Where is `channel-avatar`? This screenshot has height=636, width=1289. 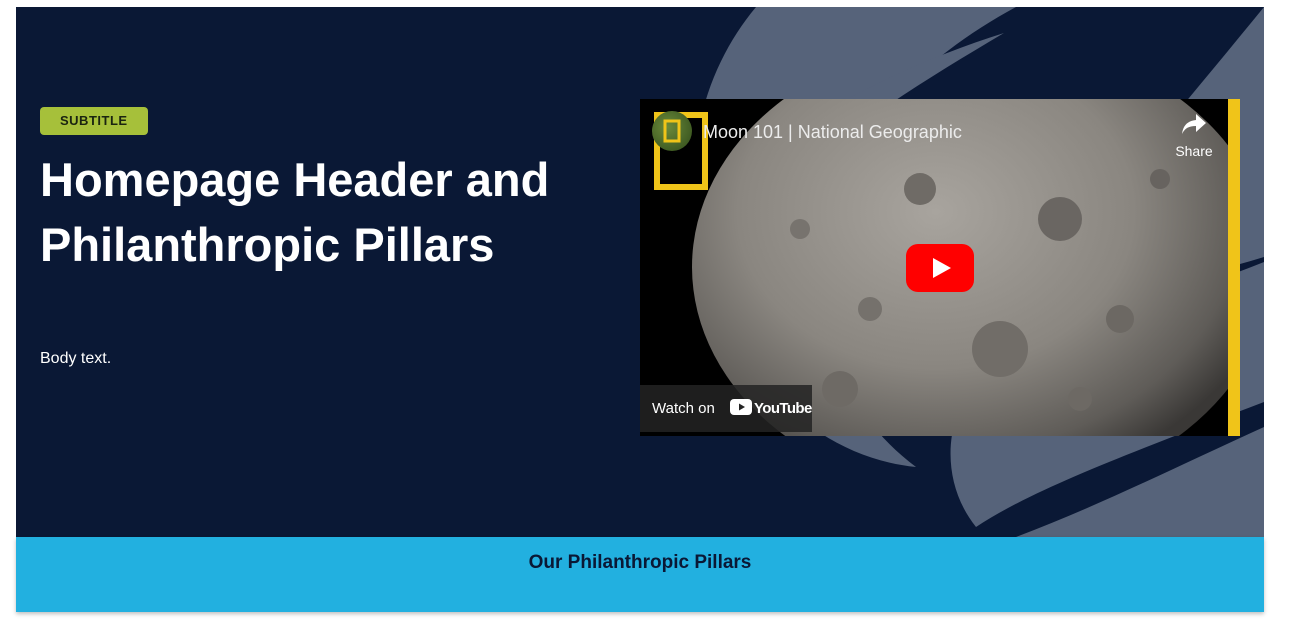 channel-avatar is located at coordinates (672, 131).